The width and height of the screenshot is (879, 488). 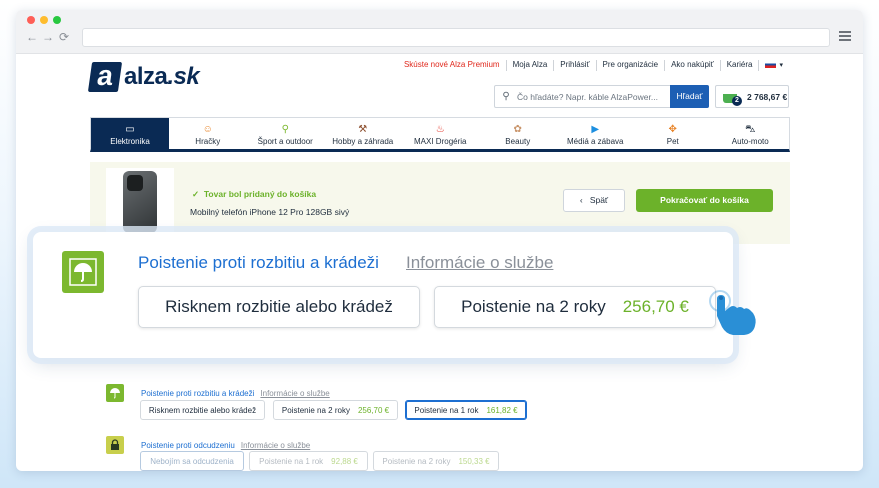 I want to click on language-selector: ▾, so click(x=773, y=65).